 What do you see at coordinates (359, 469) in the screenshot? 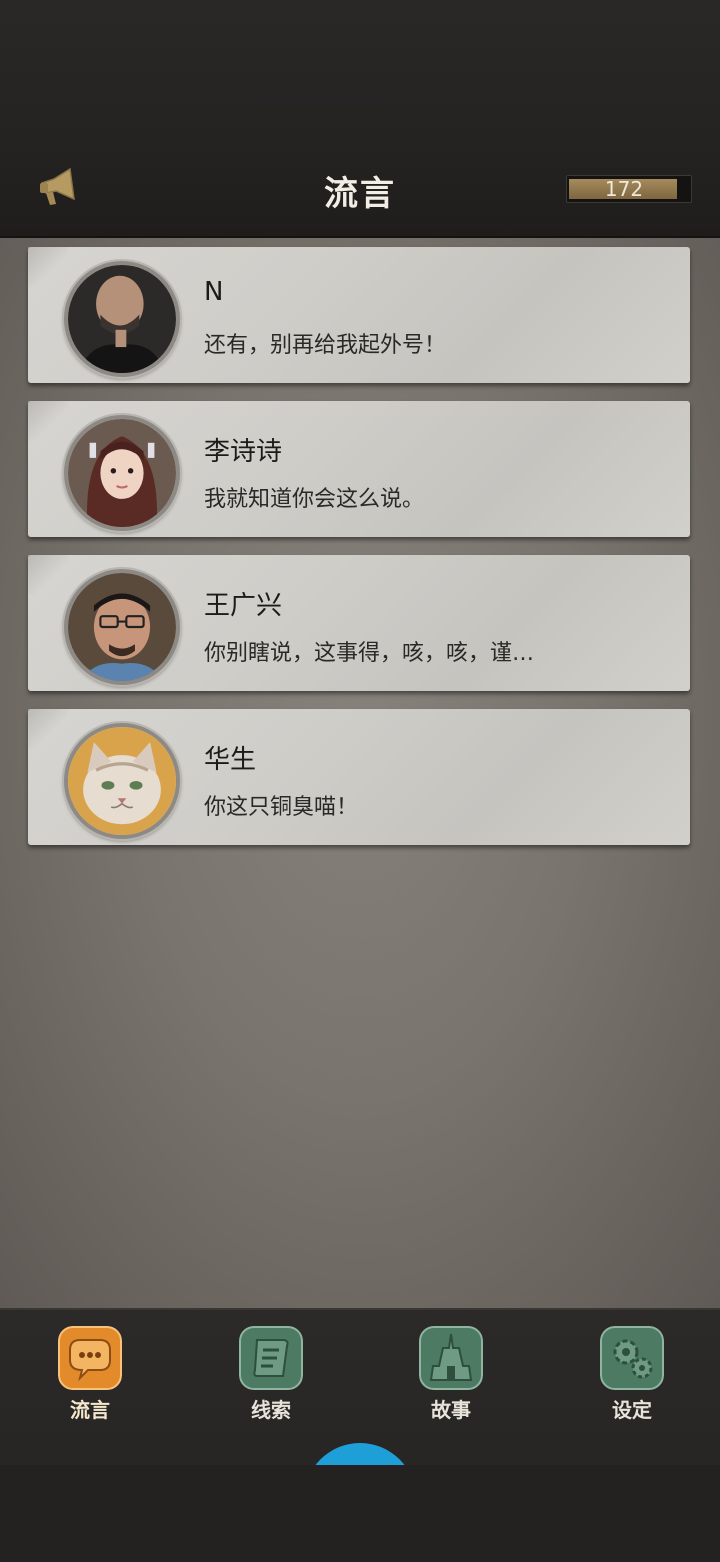
I see `rumor-card: 李诗诗 我就知道你会这么说。` at bounding box center [359, 469].